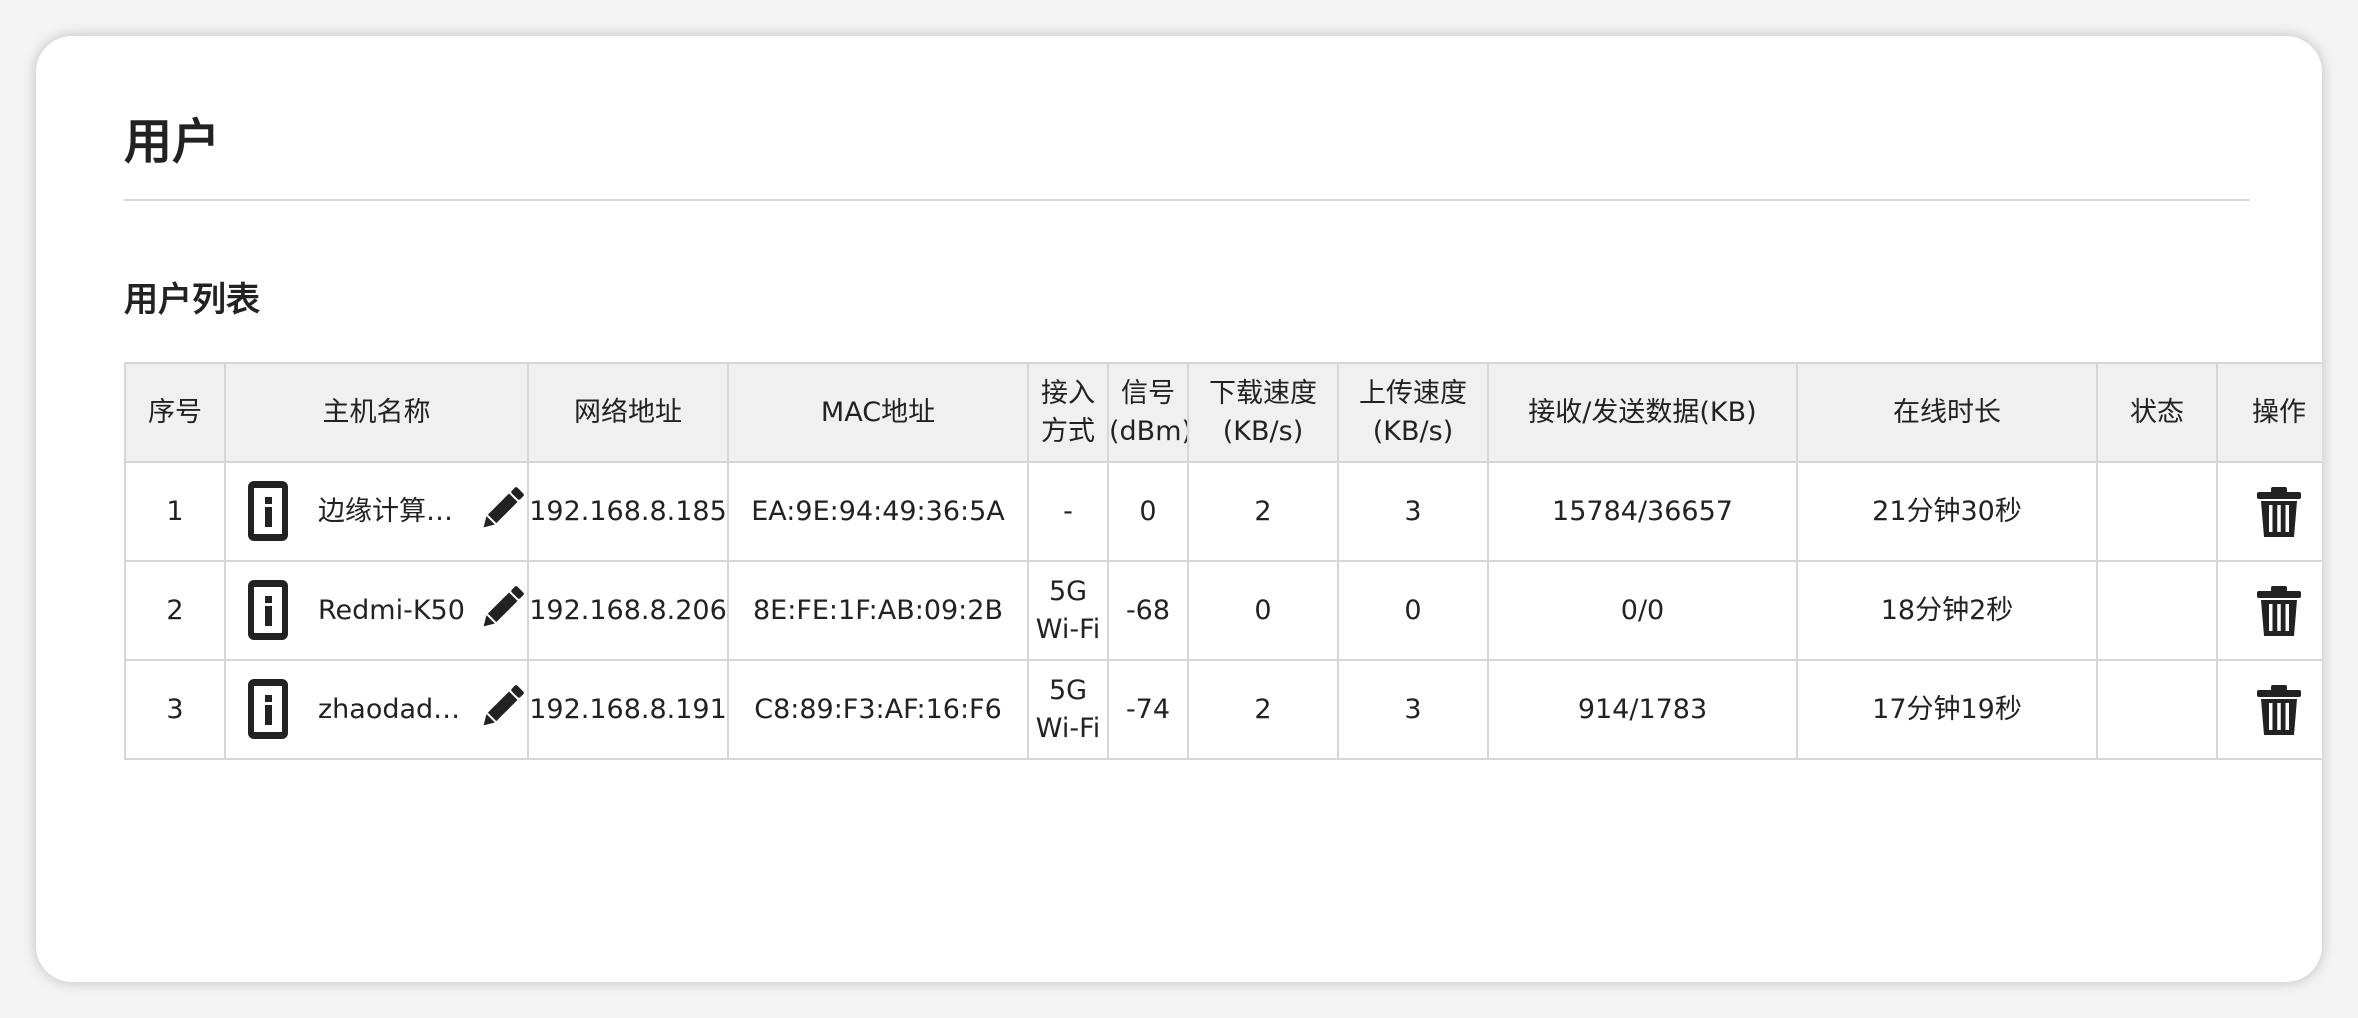  Describe the element at coordinates (1263, 431) in the screenshot. I see `header-download-line2: (KB/s)` at that location.